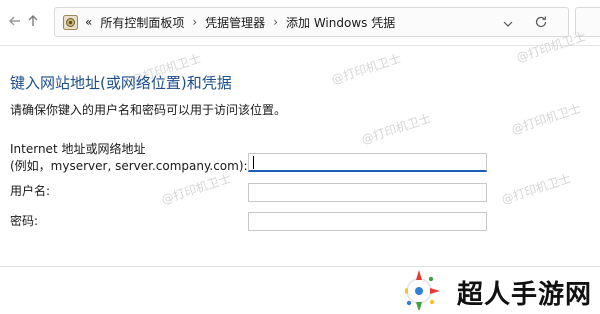 This screenshot has height=314, width=600. What do you see at coordinates (78, 149) in the screenshot?
I see `address-label-line1: Internet 地址或网络地址` at bounding box center [78, 149].